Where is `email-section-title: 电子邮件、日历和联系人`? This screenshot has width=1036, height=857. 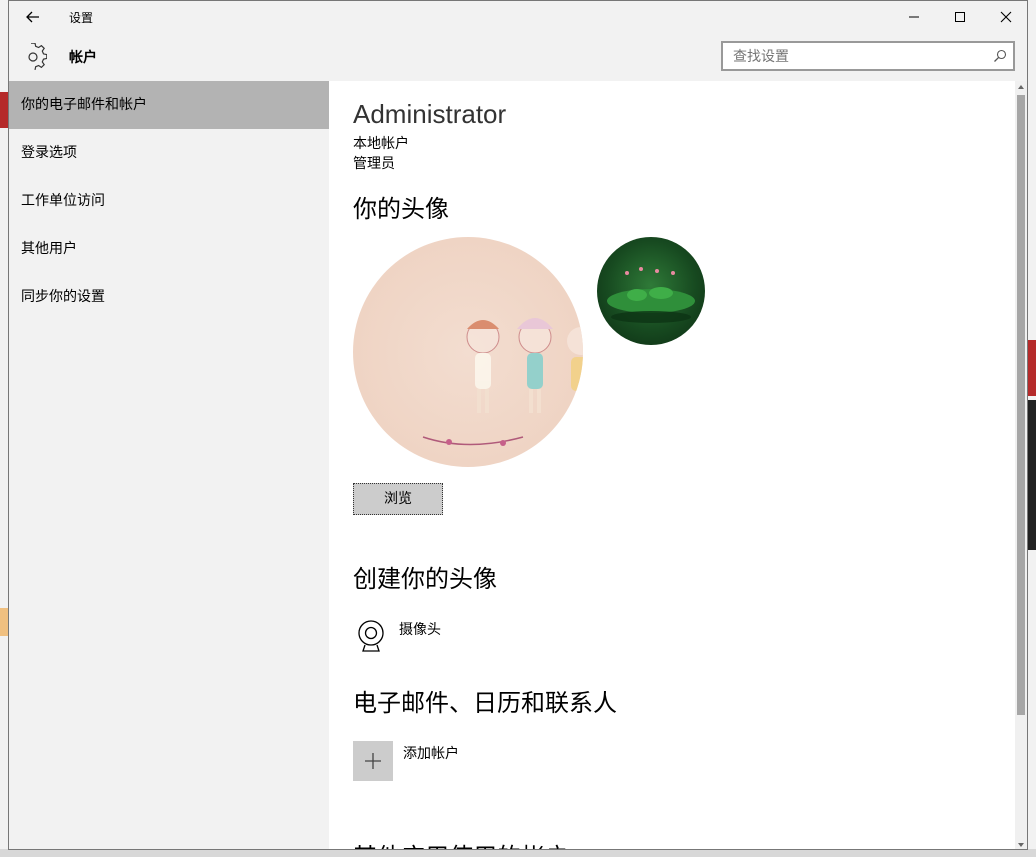 email-section-title: 电子邮件、日历和联系人 is located at coordinates (485, 703).